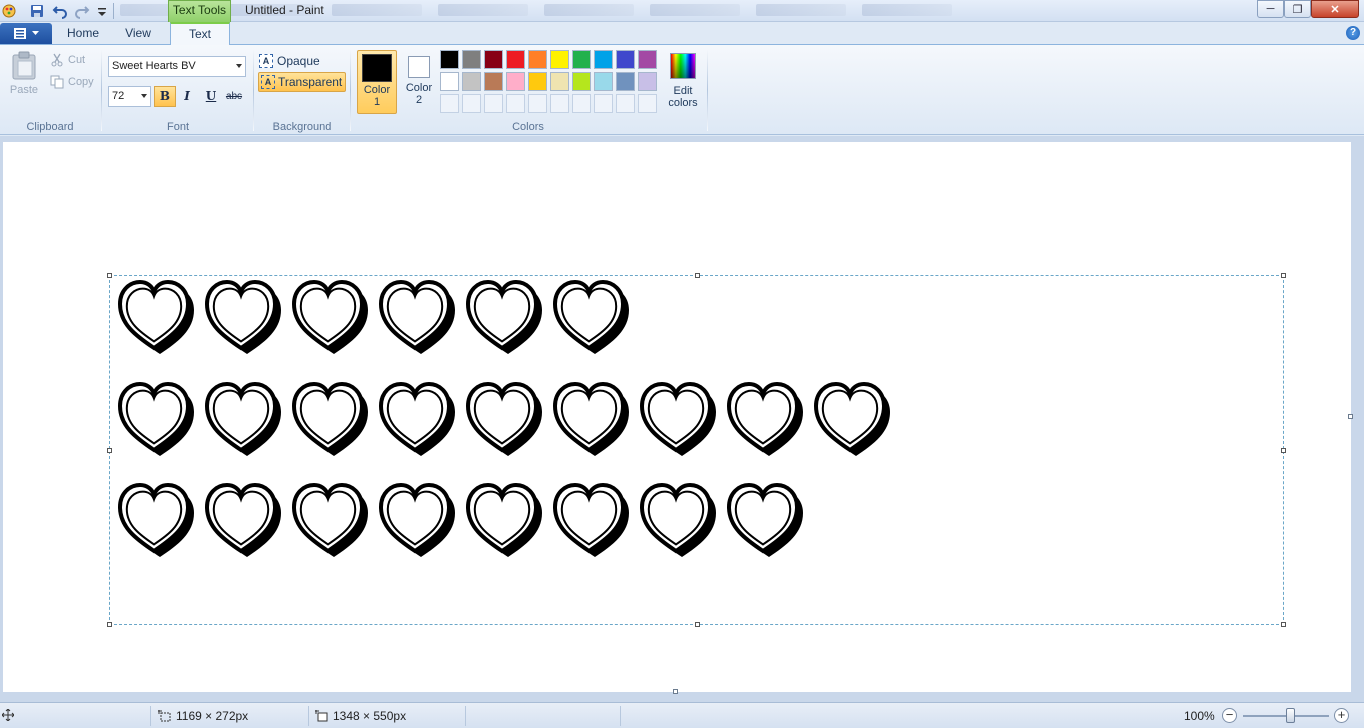 The height and width of the screenshot is (728, 1364). I want to click on copy-icon, so click(57, 82).